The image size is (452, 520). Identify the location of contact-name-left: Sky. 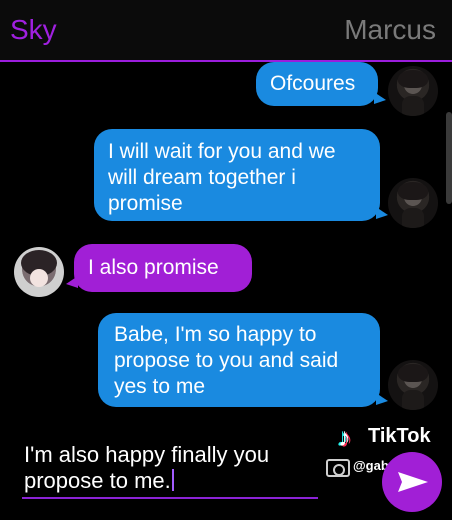
(33, 30).